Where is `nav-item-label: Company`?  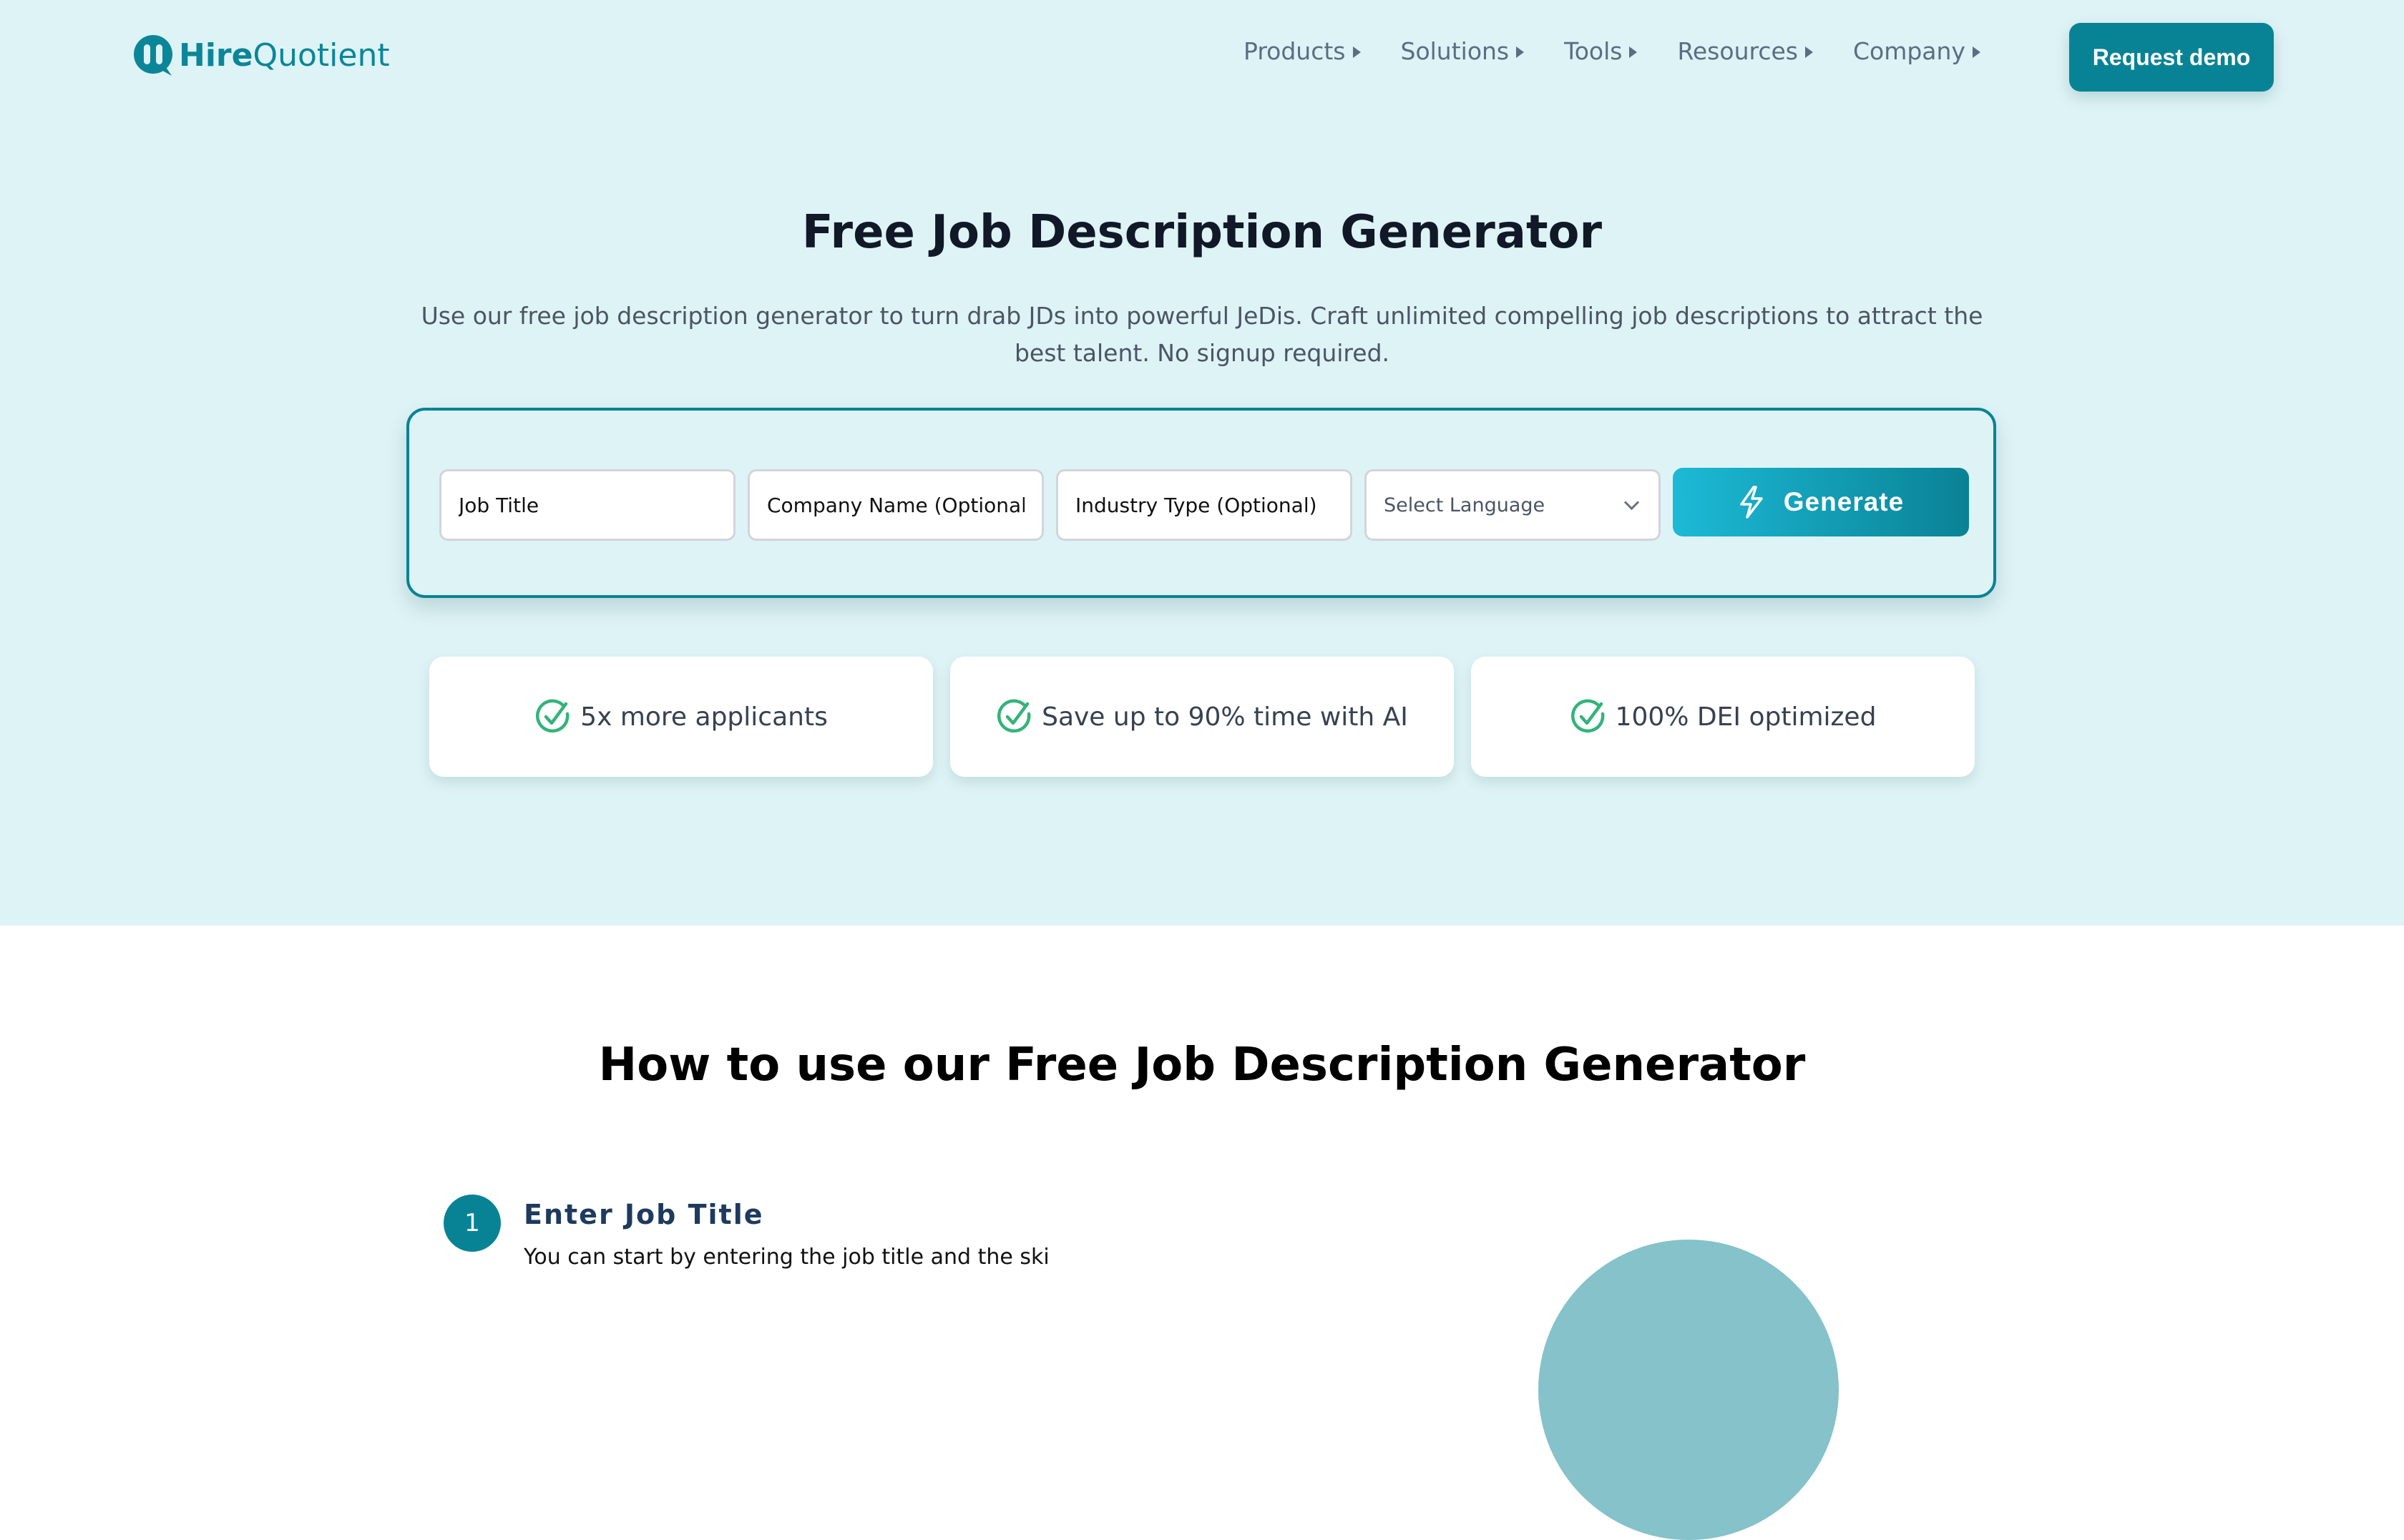
nav-item-label: Company is located at coordinates (1909, 50).